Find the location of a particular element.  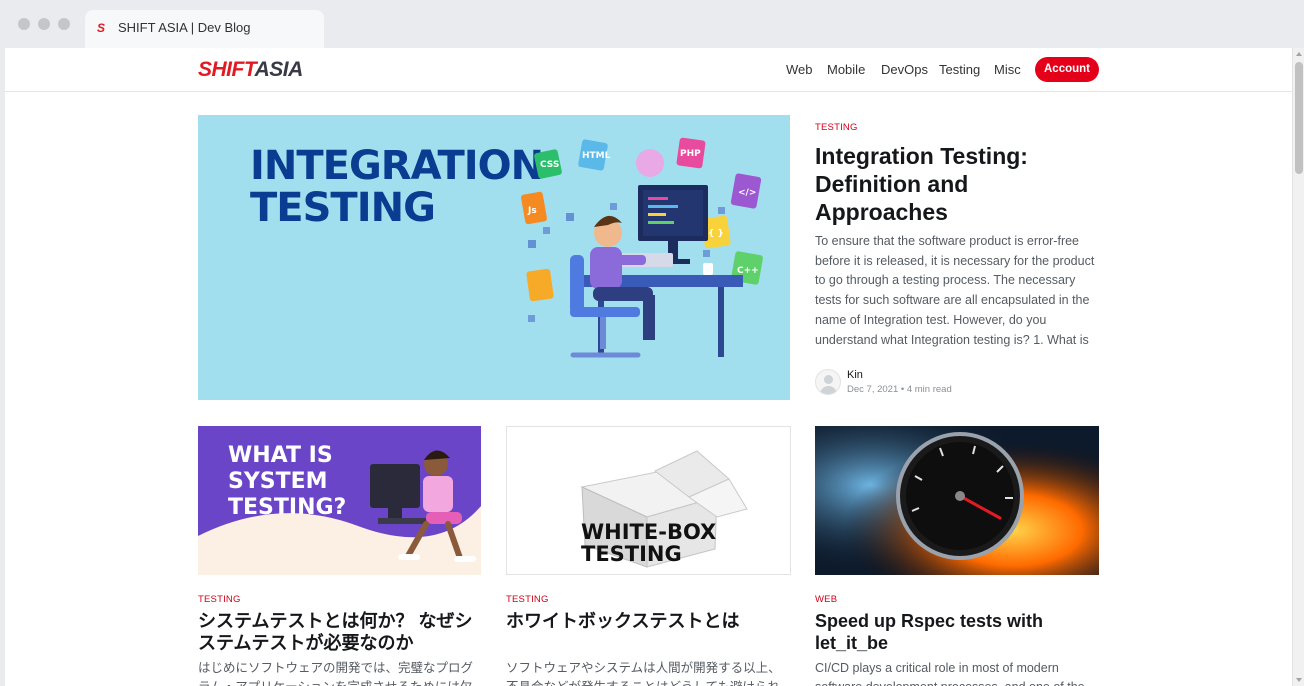

logo-text-shift: SHIFT is located at coordinates (226, 69).